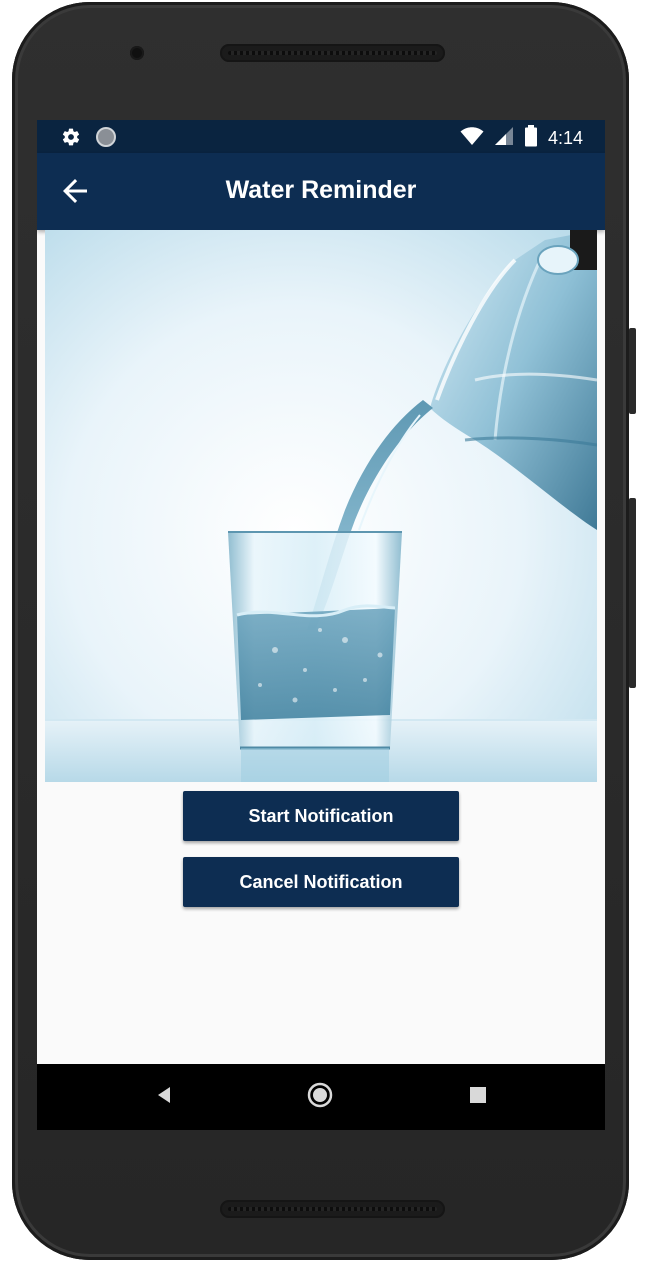 The height and width of the screenshot is (1280, 645). Describe the element at coordinates (321, 816) in the screenshot. I see `start-notification-button: Start Notification` at that location.